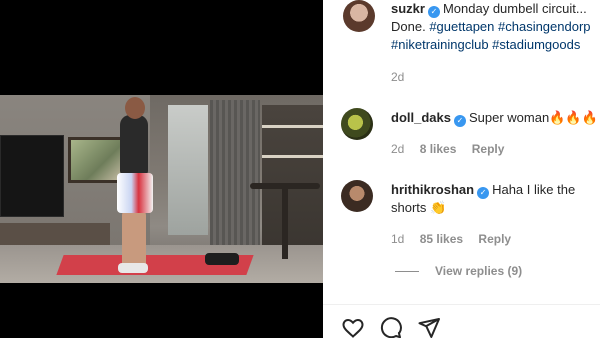 The height and width of the screenshot is (338, 600). What do you see at coordinates (432, 189) in the screenshot?
I see `commenter-username: hrithikroshan` at bounding box center [432, 189].